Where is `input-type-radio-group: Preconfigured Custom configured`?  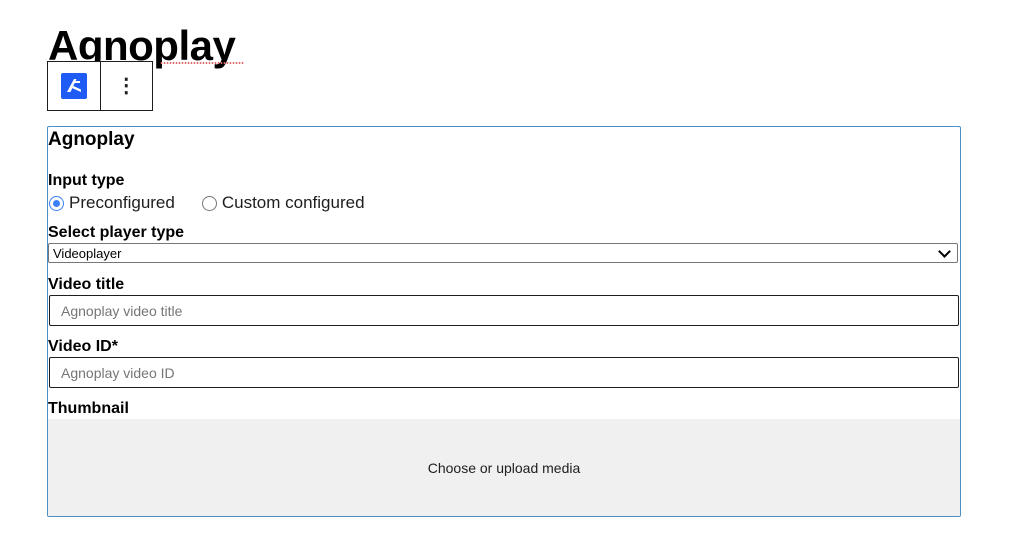
input-type-radio-group: Preconfigured Custom configured is located at coordinates (207, 203).